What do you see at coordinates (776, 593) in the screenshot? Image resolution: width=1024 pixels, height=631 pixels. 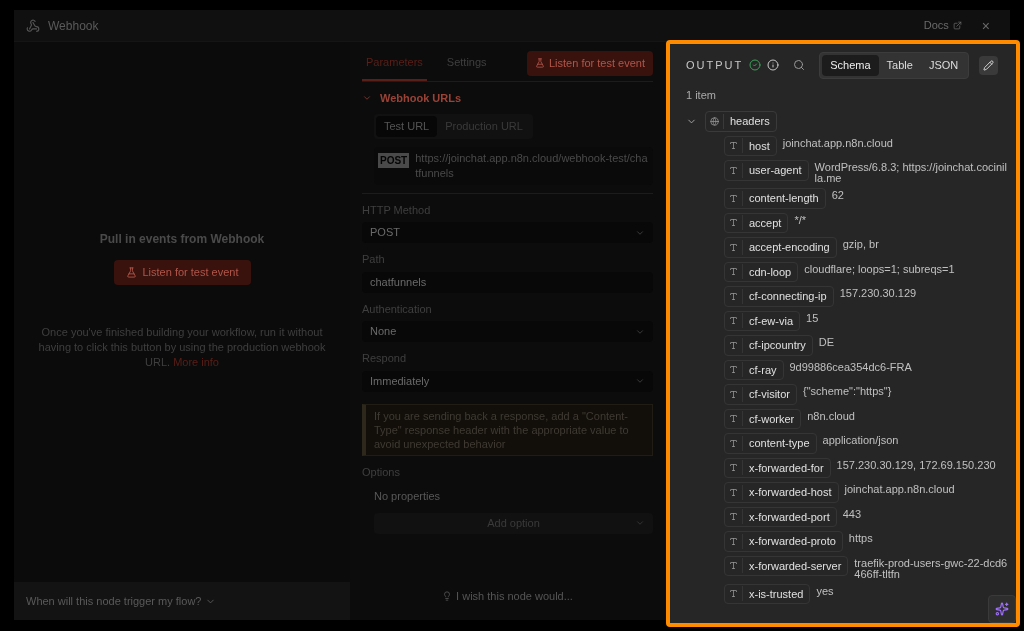 I see `tree-key: x-is-trusted` at bounding box center [776, 593].